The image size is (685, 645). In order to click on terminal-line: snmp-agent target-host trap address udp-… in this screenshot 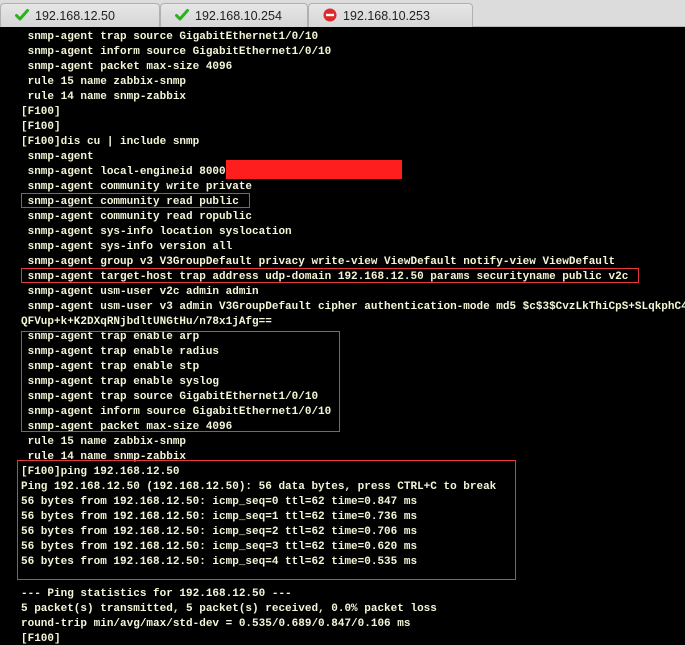, I will do `click(325, 277)`.